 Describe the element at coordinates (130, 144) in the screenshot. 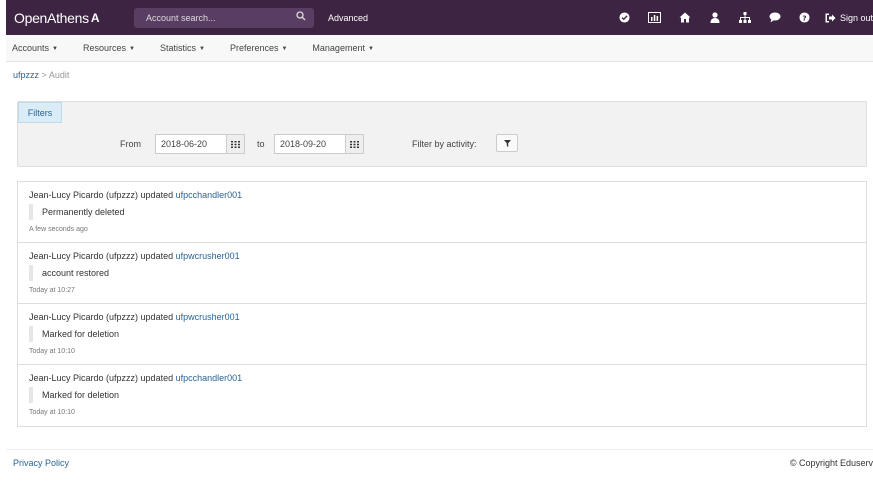

I see `from-label: From` at that location.